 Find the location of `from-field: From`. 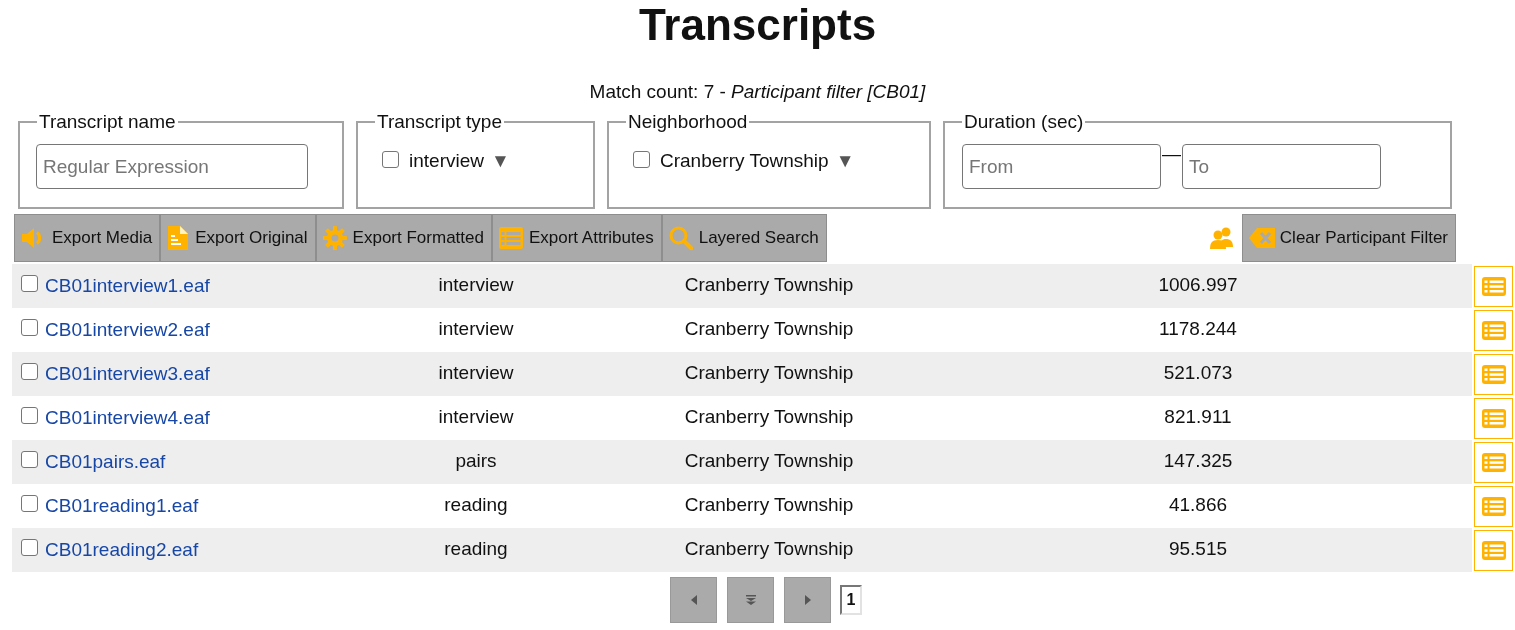

from-field: From is located at coordinates (1061, 166).